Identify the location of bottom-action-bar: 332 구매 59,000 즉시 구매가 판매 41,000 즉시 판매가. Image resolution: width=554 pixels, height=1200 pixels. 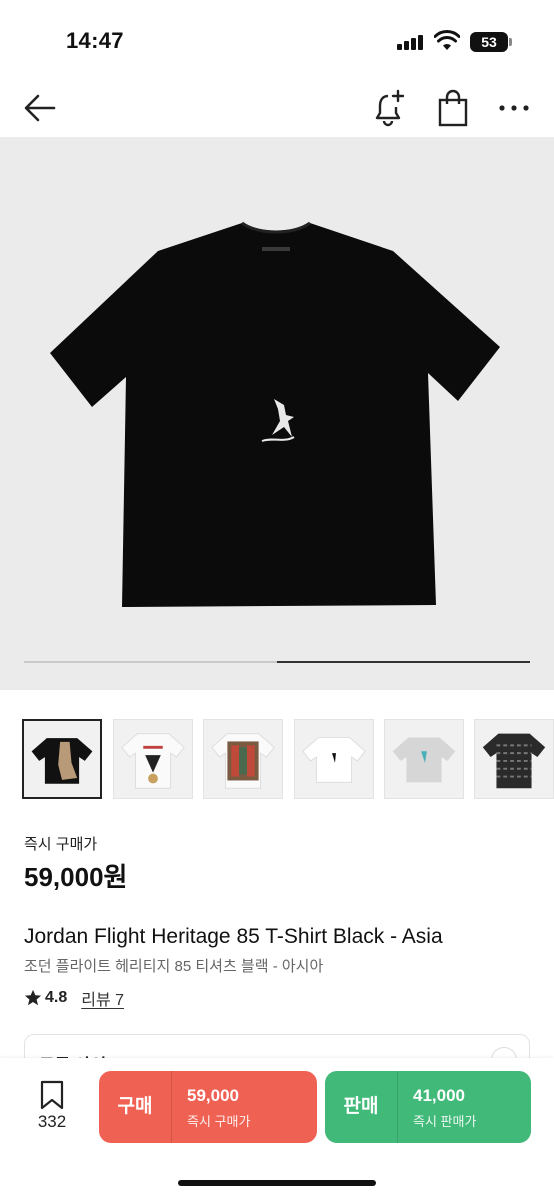
(277, 1129).